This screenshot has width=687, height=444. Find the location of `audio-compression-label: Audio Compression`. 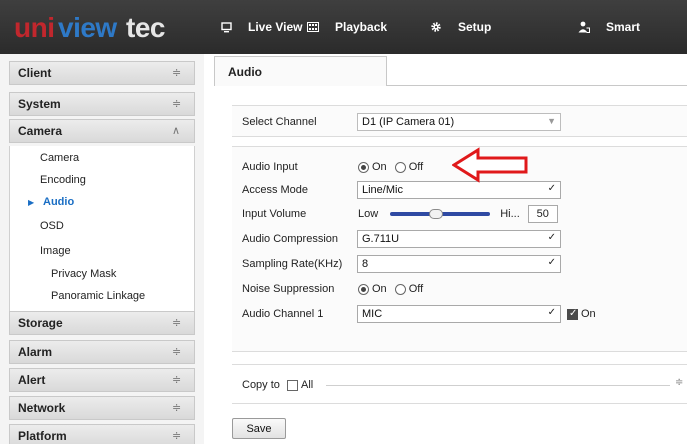

audio-compression-label: Audio Compression is located at coordinates (290, 239).